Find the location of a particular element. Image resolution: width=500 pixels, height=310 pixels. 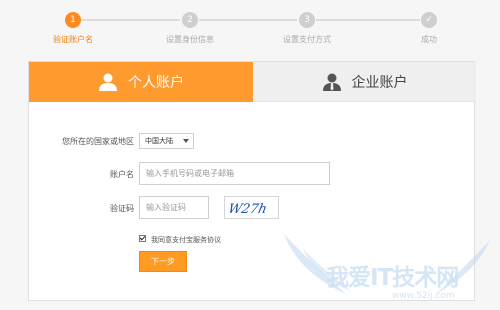

captcha-text: W27h is located at coordinates (247, 209).